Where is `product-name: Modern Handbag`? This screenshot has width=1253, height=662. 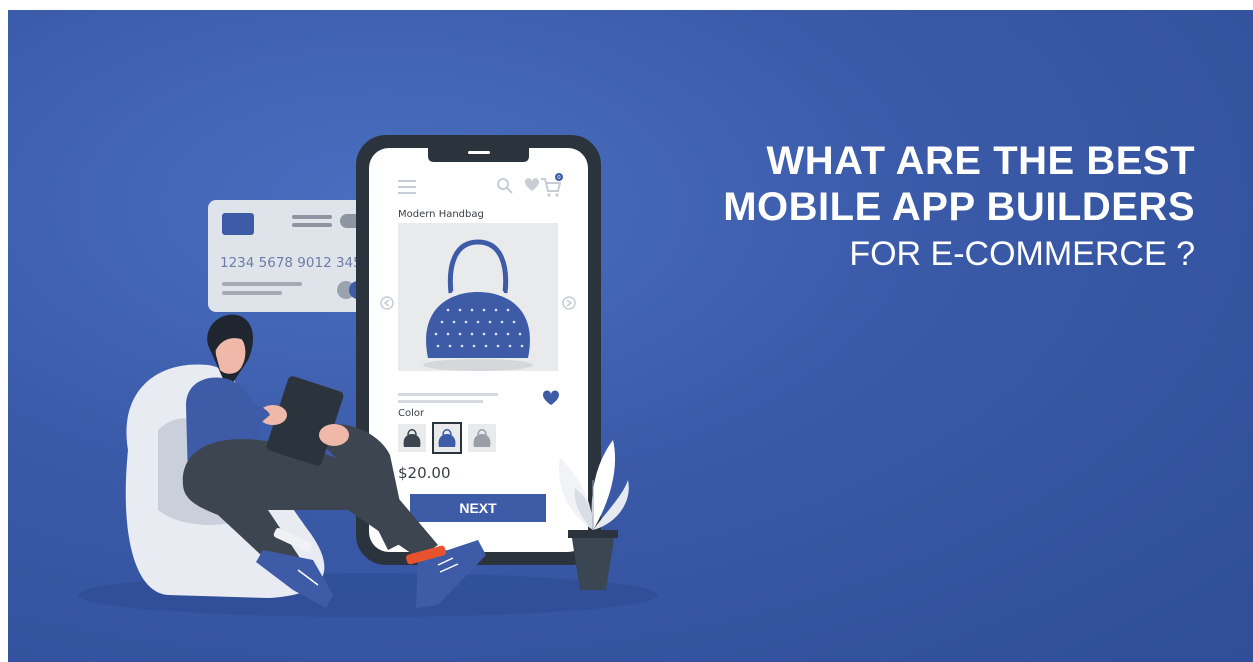
product-name: Modern Handbag is located at coordinates (441, 214).